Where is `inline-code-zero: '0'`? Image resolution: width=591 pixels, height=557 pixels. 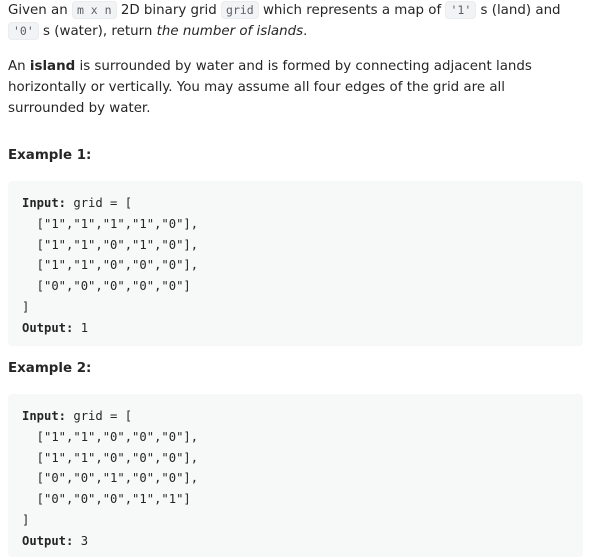 inline-code-zero: '0' is located at coordinates (23, 31).